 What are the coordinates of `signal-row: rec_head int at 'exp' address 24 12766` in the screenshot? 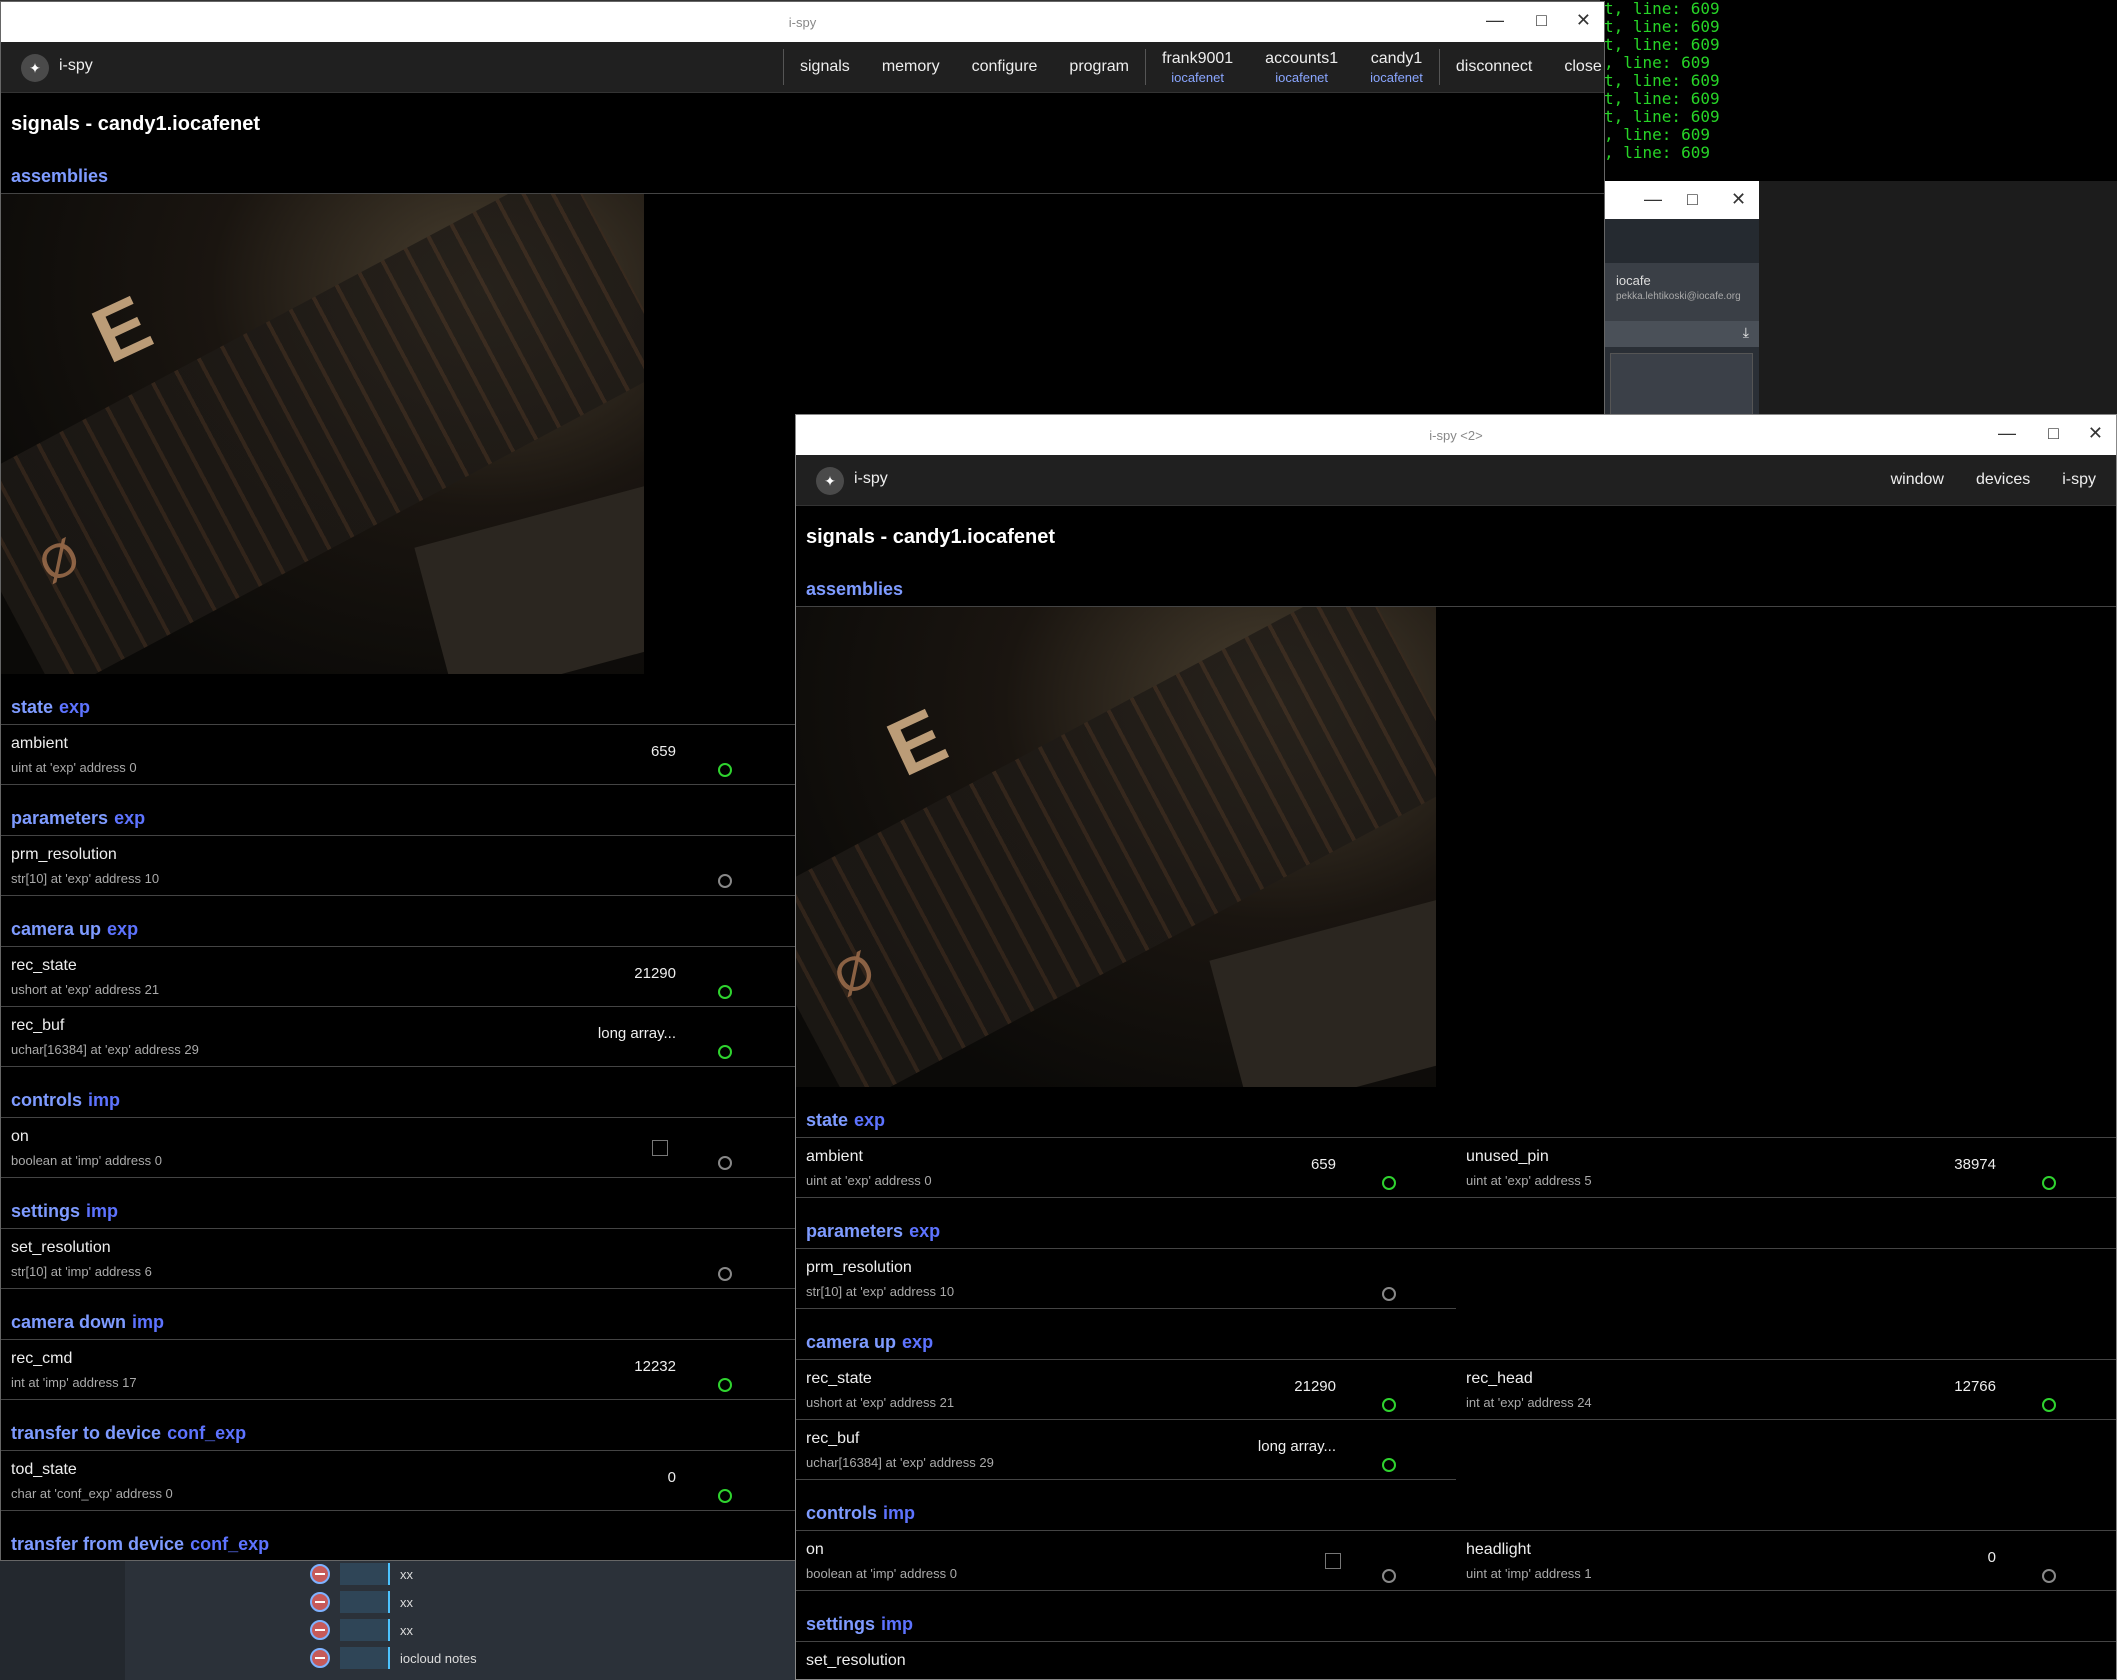 It's located at (1786, 1390).